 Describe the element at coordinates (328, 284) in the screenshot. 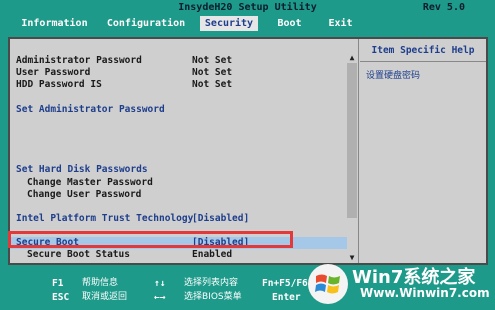

I see `windows-logo-icon` at that location.